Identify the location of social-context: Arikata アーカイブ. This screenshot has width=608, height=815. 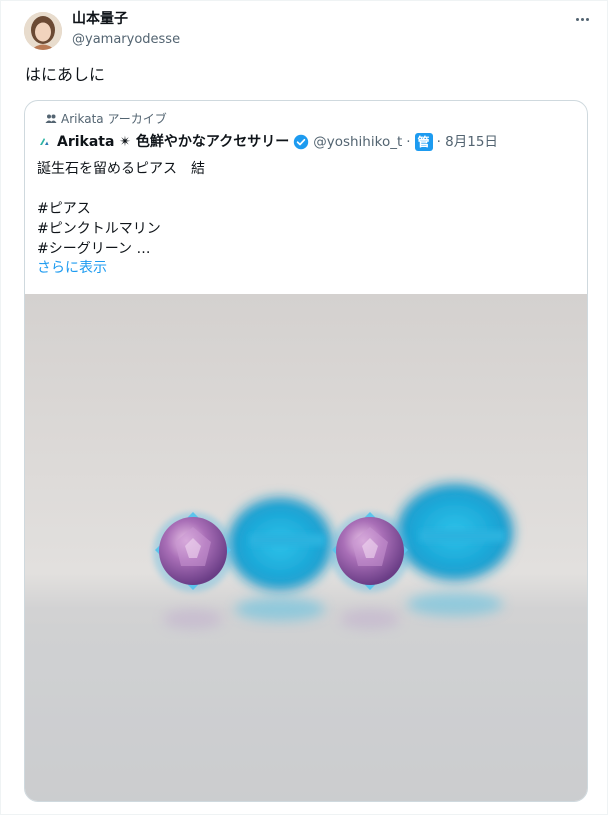
(106, 119).